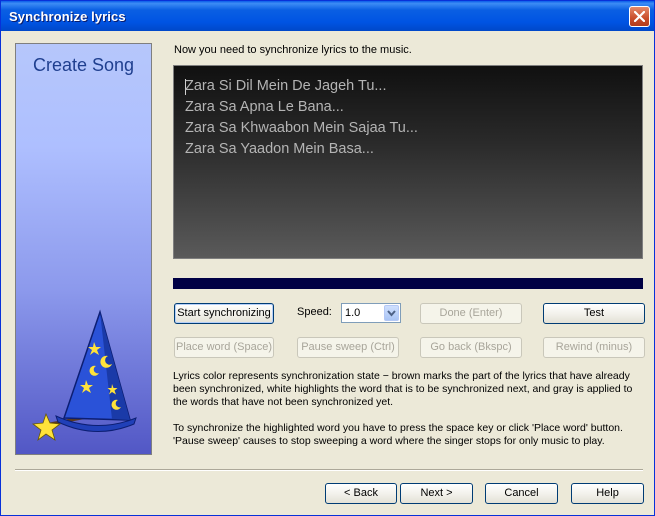  I want to click on chevron-down-icon, so click(391, 313).